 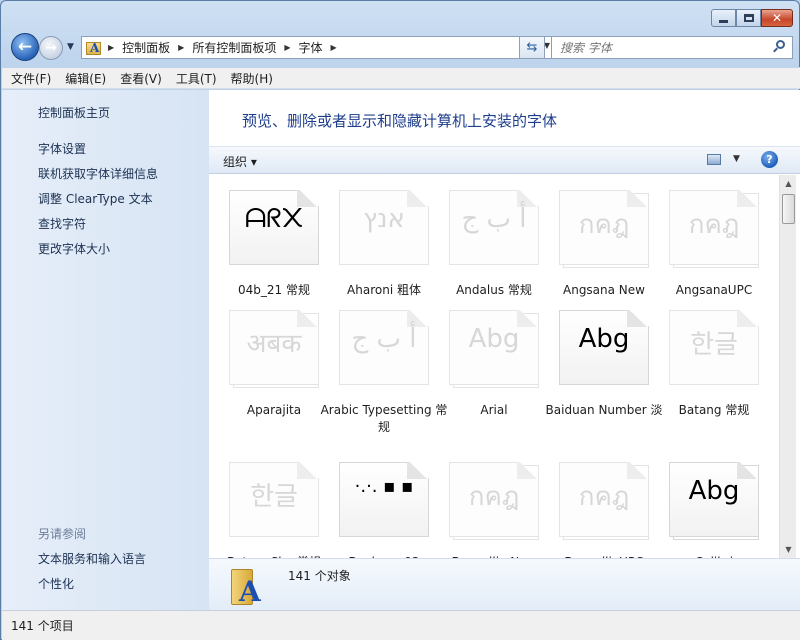 I want to click on back-button: ←, so click(x=25, y=47).